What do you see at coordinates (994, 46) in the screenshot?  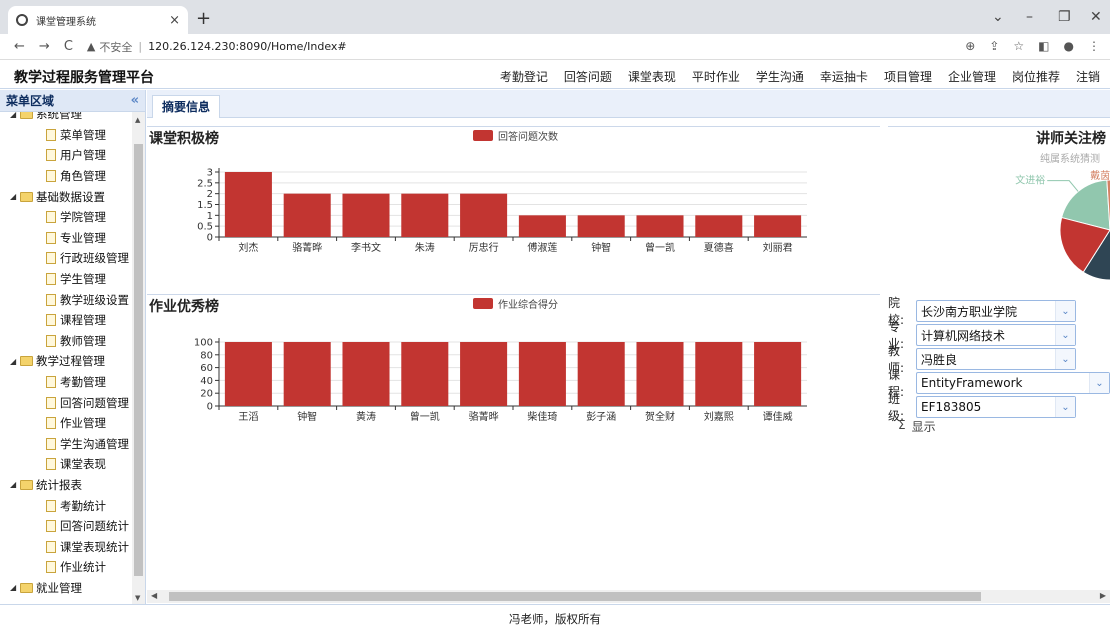 I see `share-icon: ⇪` at bounding box center [994, 46].